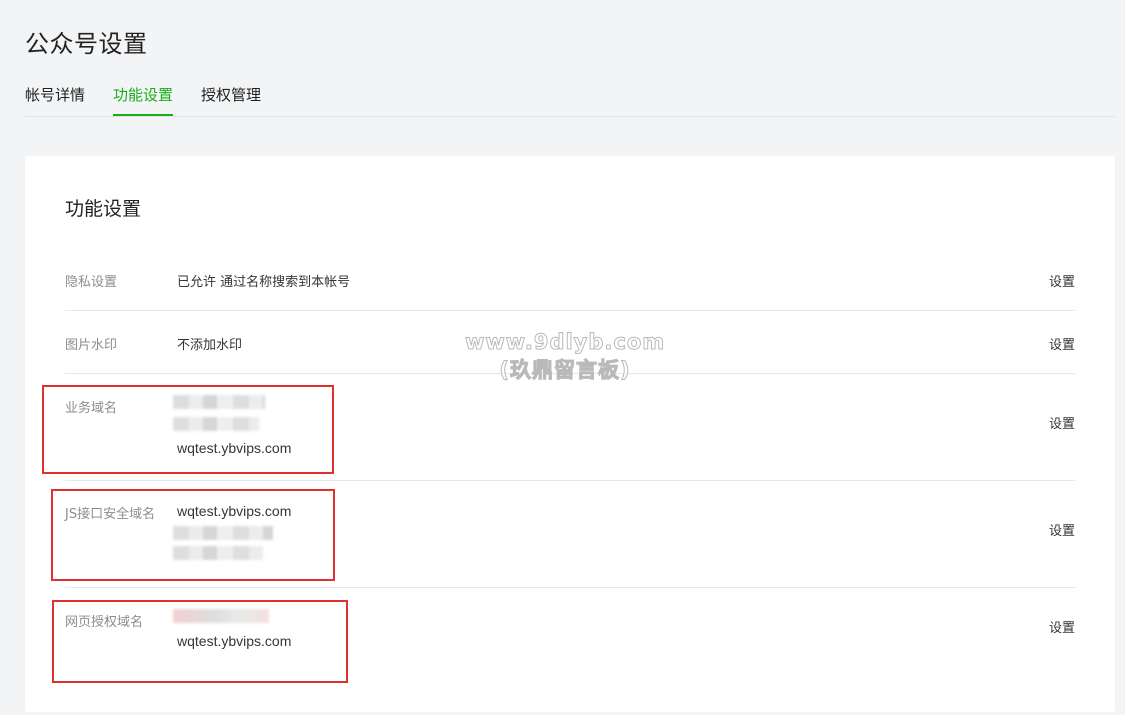 The height and width of the screenshot is (715, 1125). What do you see at coordinates (570, 278) in the screenshot?
I see `settings-row-privacy: 隐私设置 已允许 通过名称搜索到本帐号 设置` at bounding box center [570, 278].